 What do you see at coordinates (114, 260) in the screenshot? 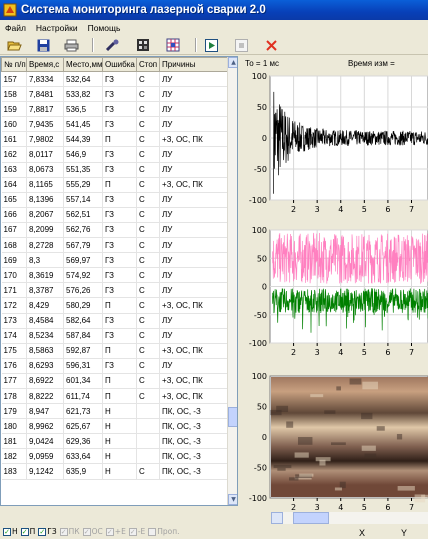
I see `table-row: 169 8,3 569,97 ГЗ С ЛУ` at bounding box center [114, 260].